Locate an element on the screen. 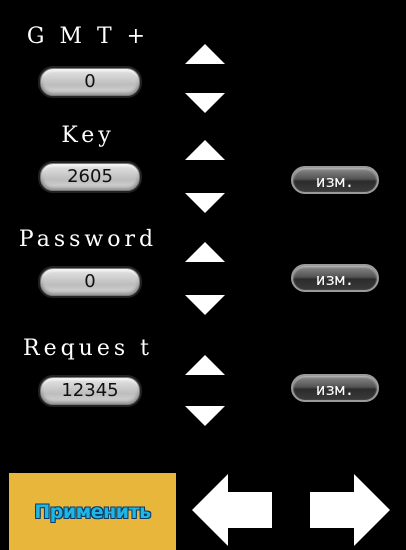 The height and width of the screenshot is (550, 406). apply-button: Применить is located at coordinates (92, 511).